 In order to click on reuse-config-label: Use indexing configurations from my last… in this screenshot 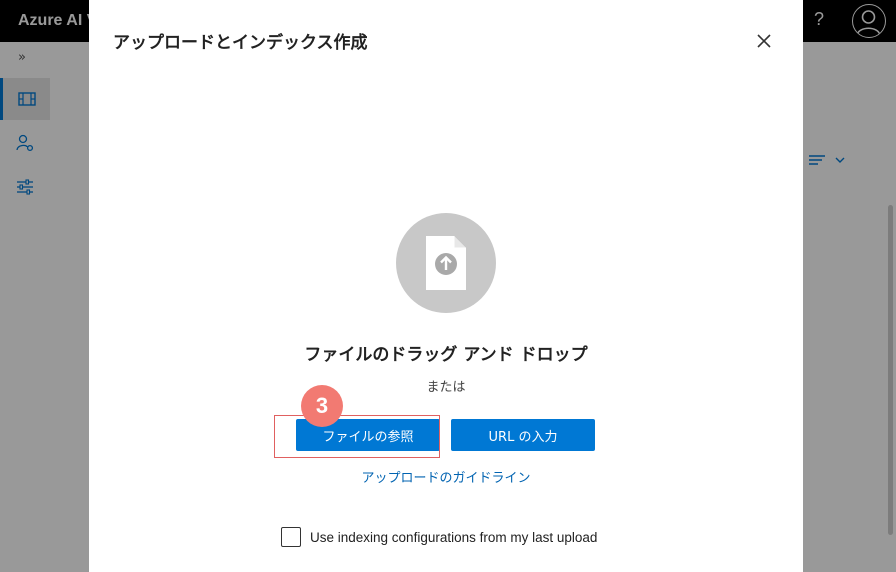, I will do `click(453, 537)`.